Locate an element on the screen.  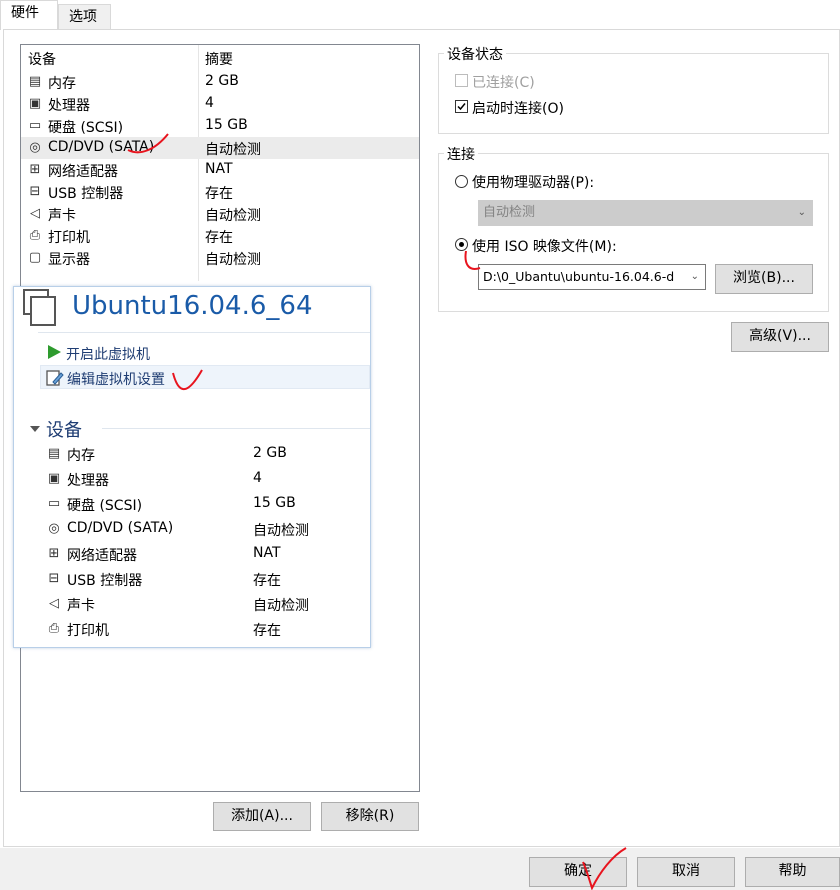
device-list-header: 设备 摘要 is located at coordinates (220, 60).